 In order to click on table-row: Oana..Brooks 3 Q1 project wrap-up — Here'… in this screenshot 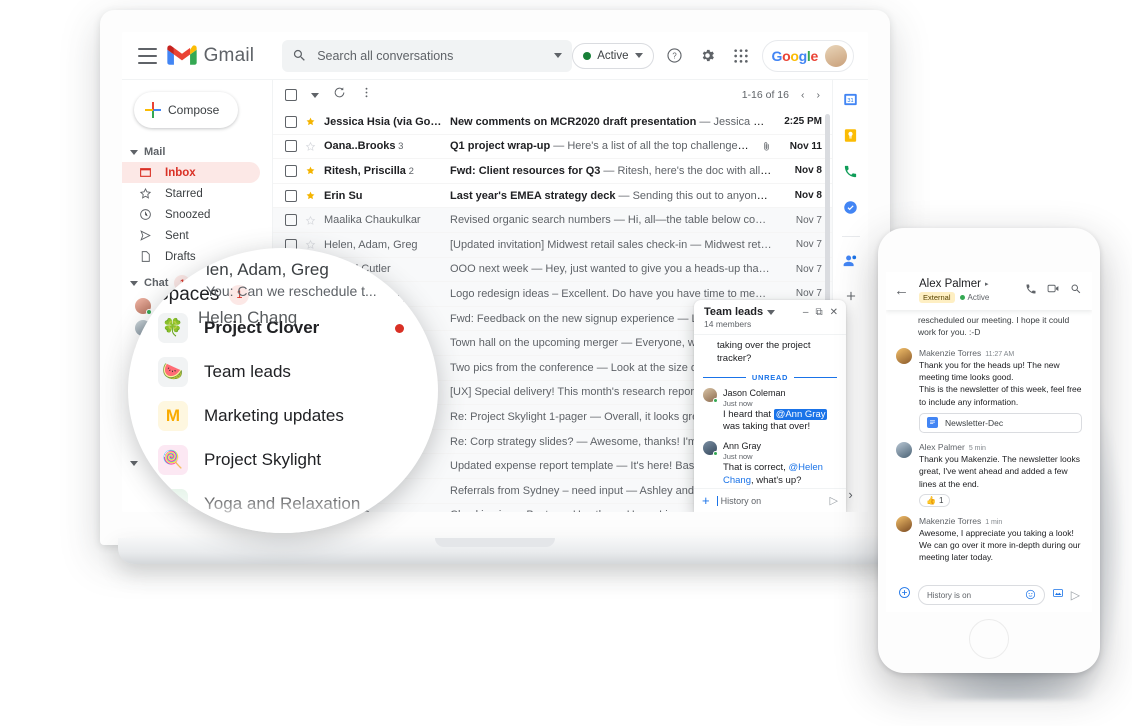, I will do `click(552, 147)`.